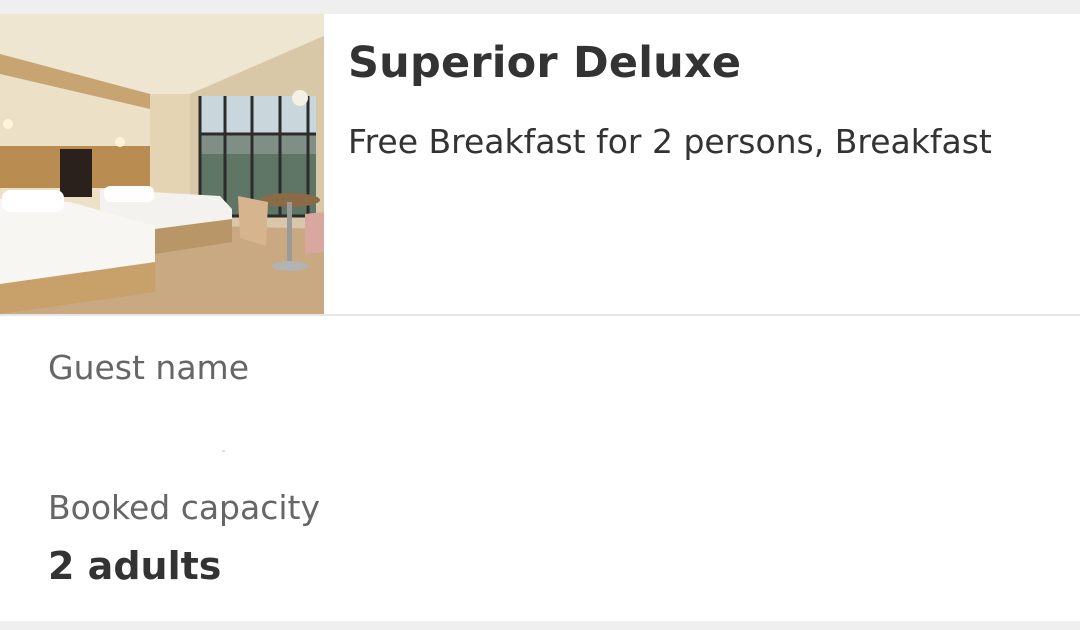 This screenshot has height=630, width=1080. Describe the element at coordinates (135, 566) in the screenshot. I see `booked-capacity-value: 2 adults` at that location.